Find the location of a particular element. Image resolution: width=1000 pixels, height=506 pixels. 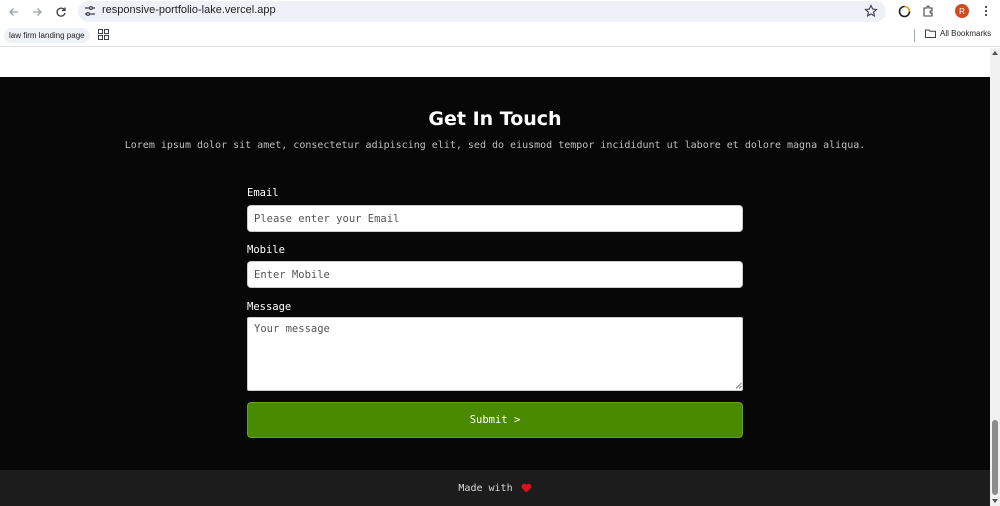

email-field is located at coordinates (495, 218).